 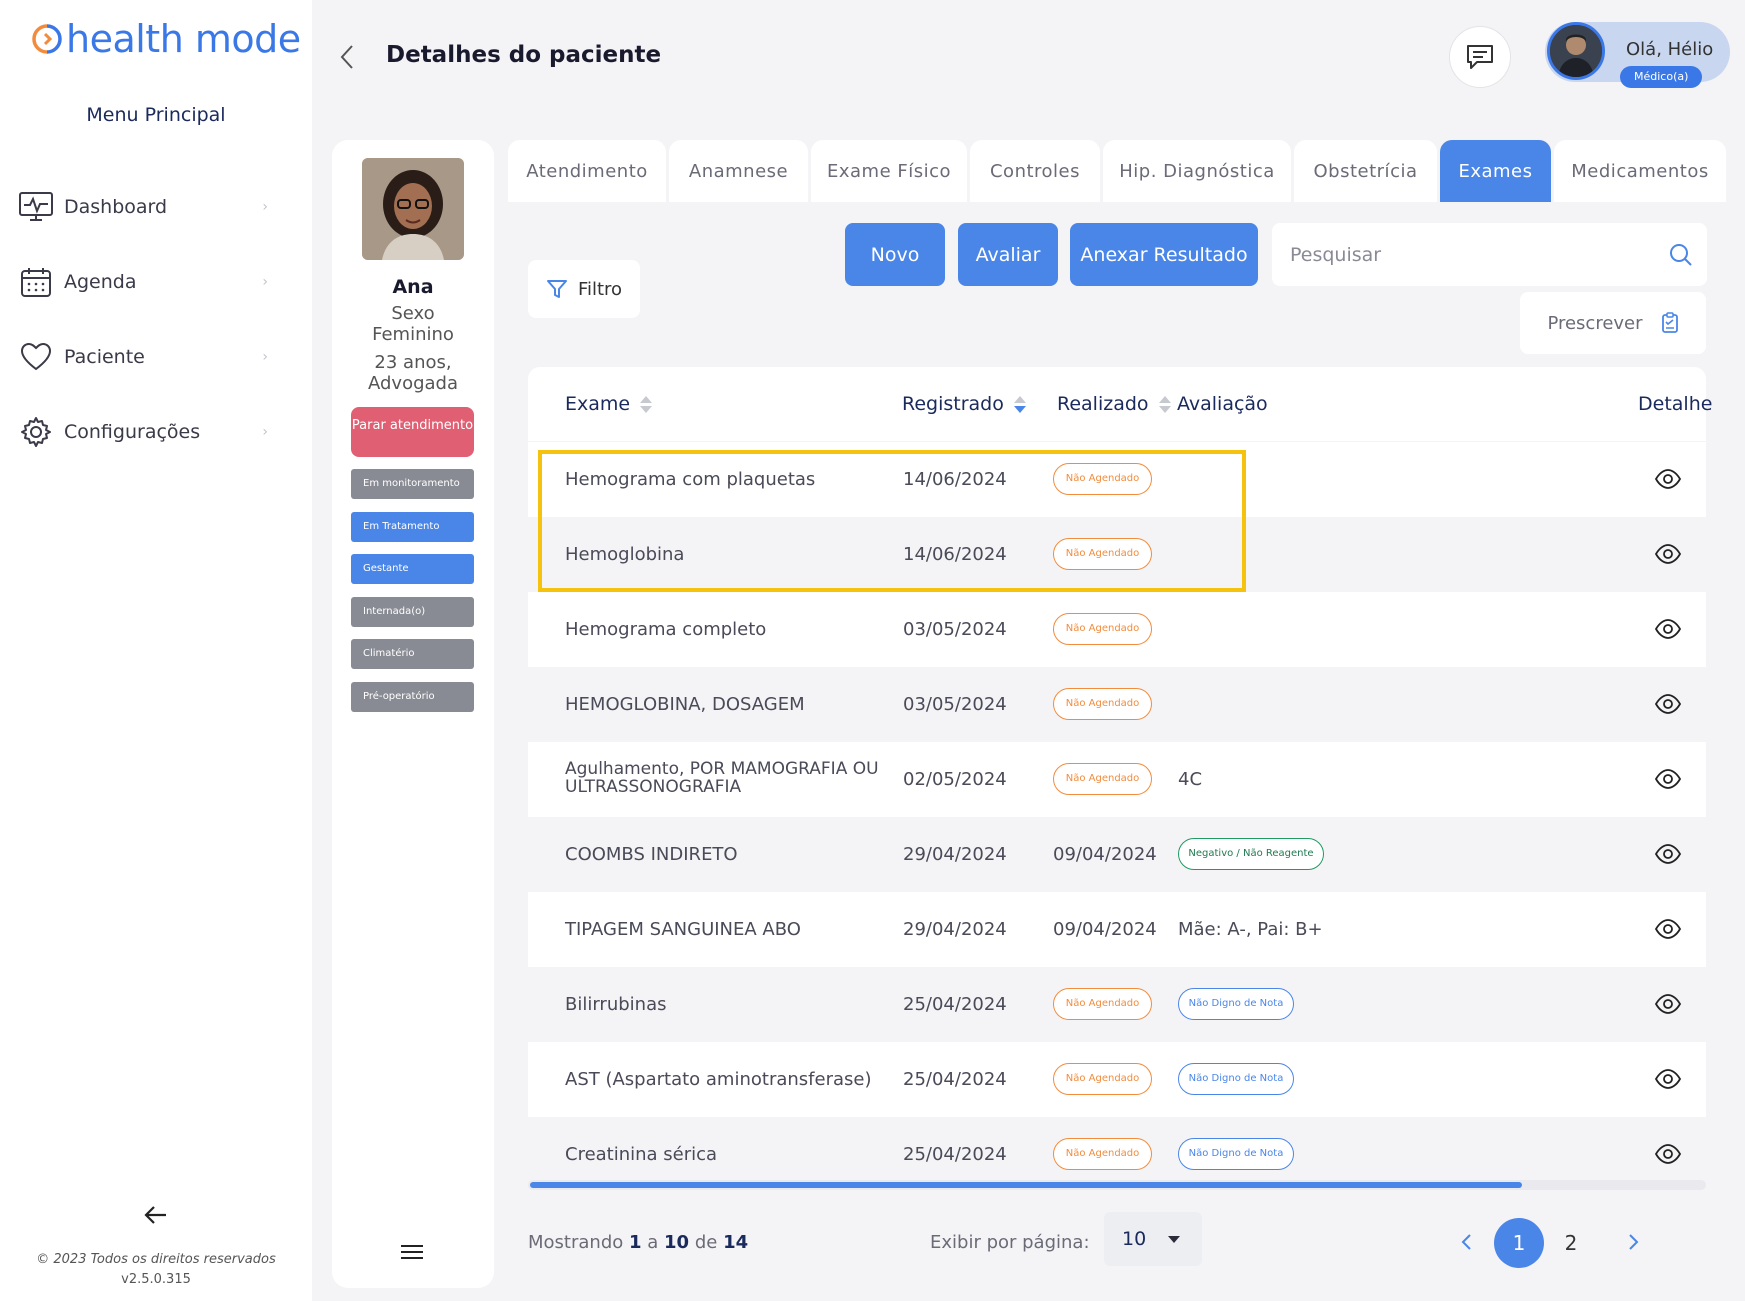 What do you see at coordinates (576, 1242) in the screenshot?
I see `showing-prefix: Mostrando` at bounding box center [576, 1242].